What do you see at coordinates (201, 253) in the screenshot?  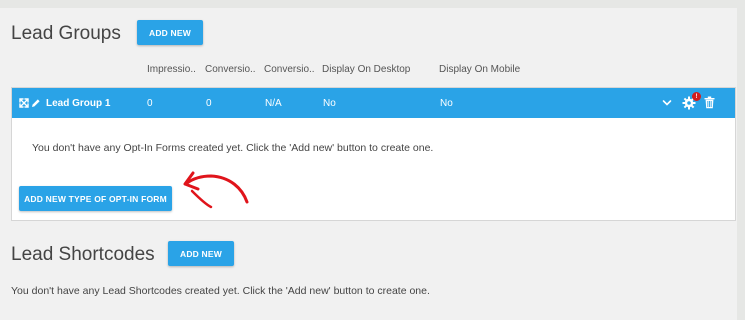 I see `lead-shortcodes-add-new-button: ADD NEW` at bounding box center [201, 253].